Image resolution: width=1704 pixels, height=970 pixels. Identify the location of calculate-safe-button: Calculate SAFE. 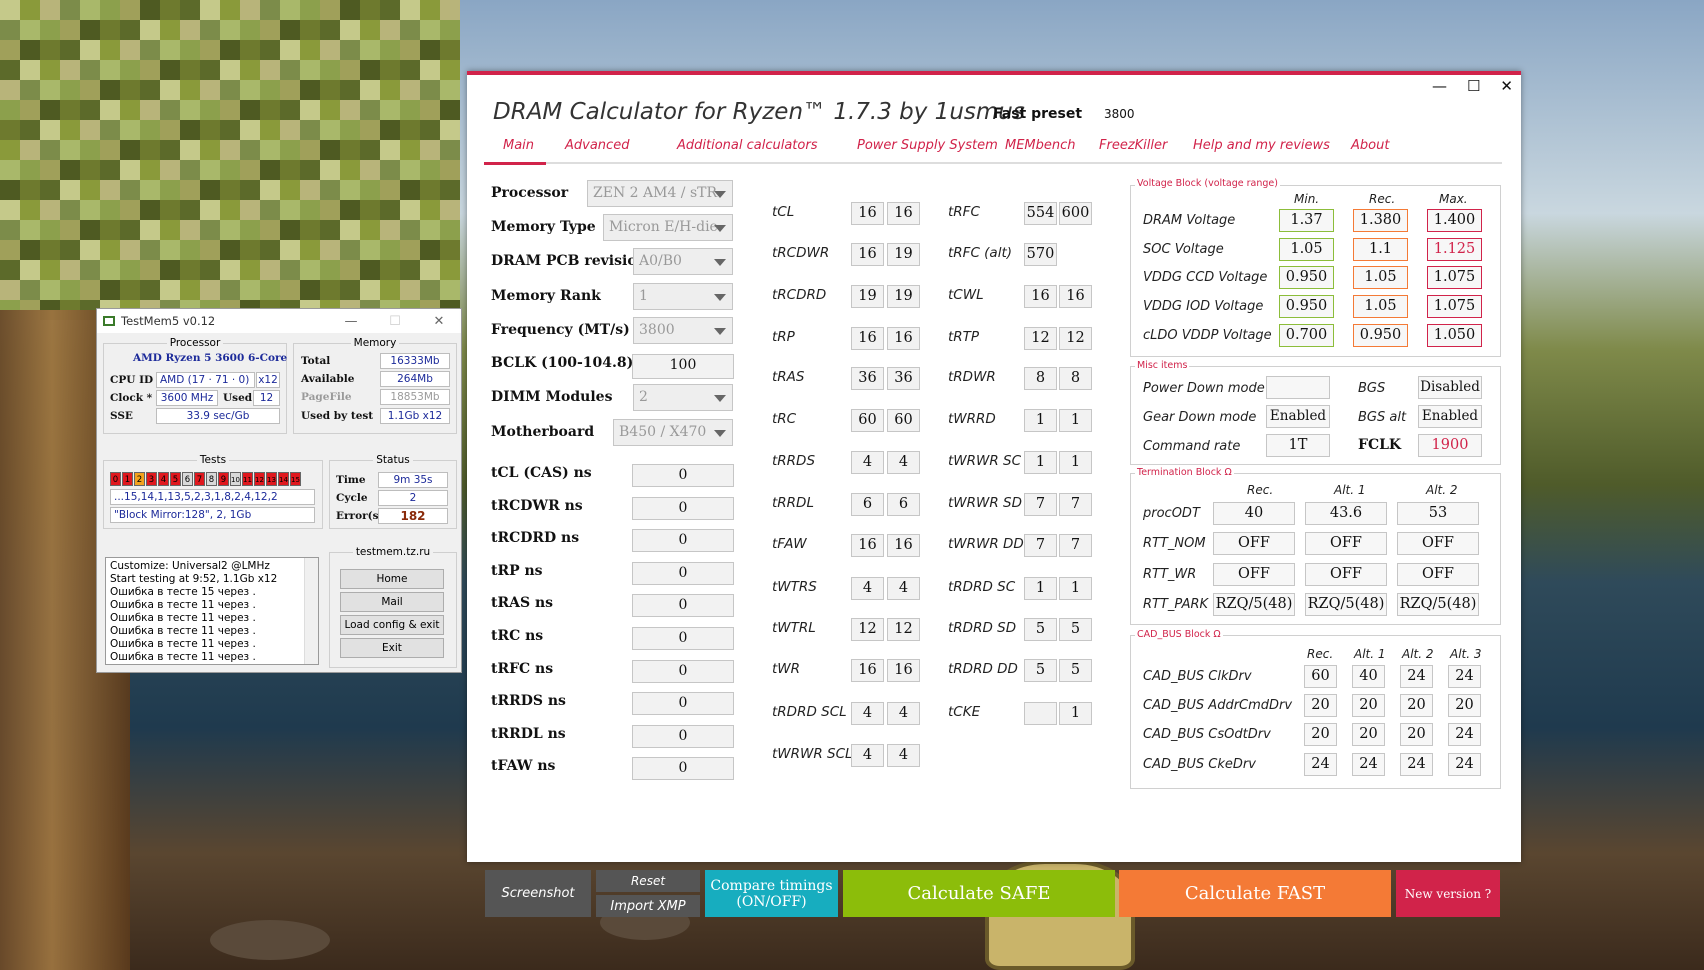
(979, 893).